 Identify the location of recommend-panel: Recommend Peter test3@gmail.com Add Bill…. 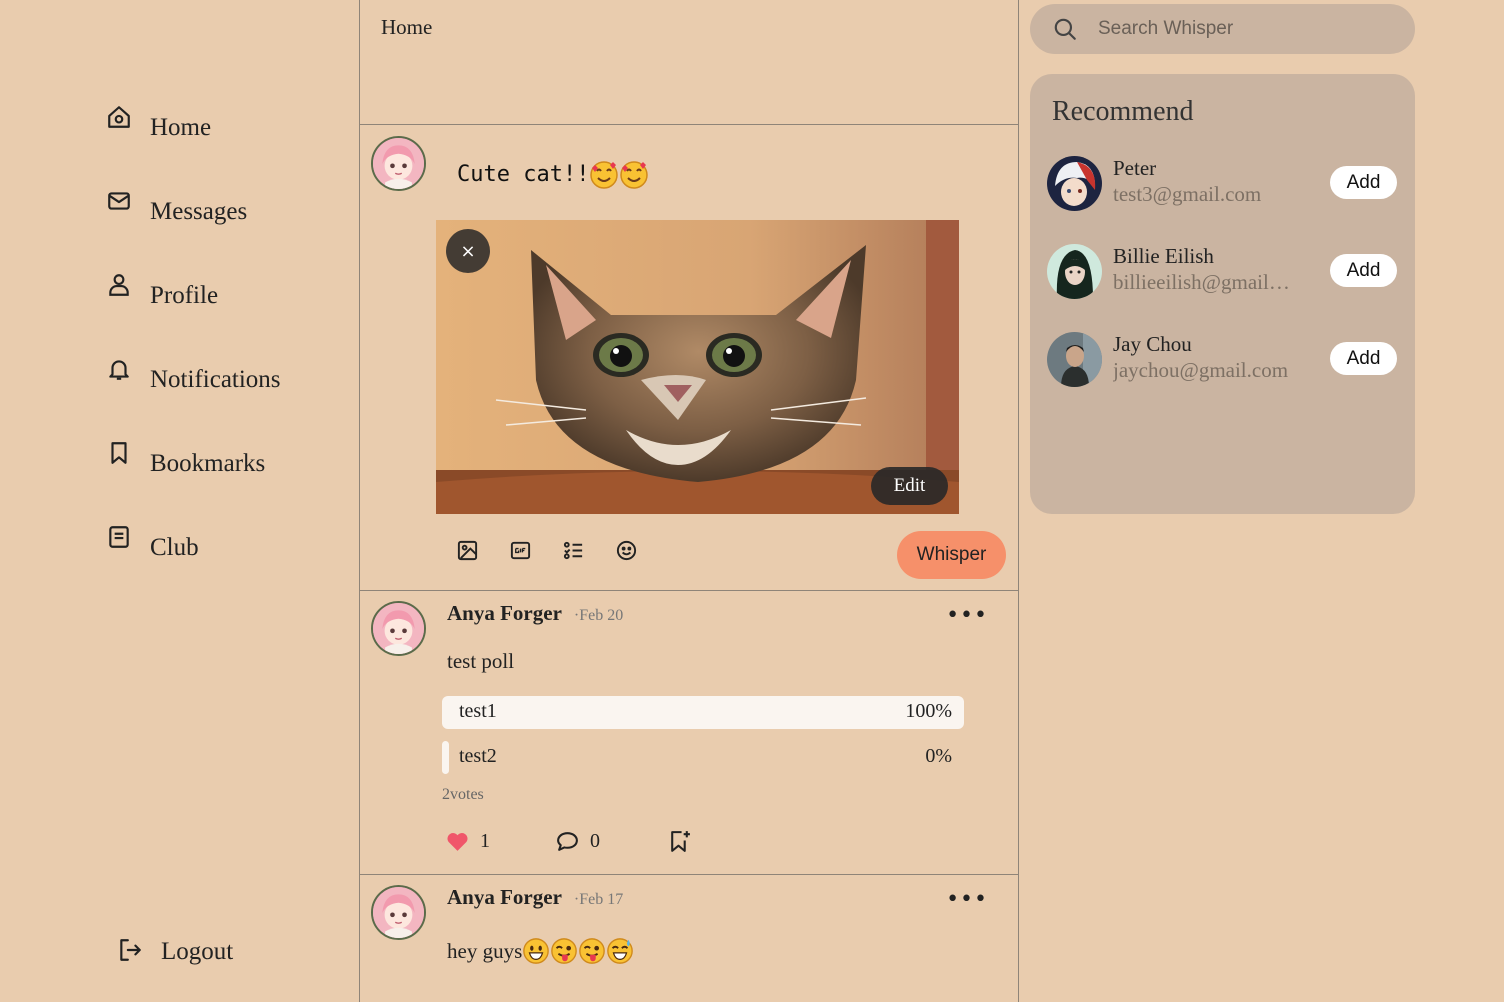
(1222, 294).